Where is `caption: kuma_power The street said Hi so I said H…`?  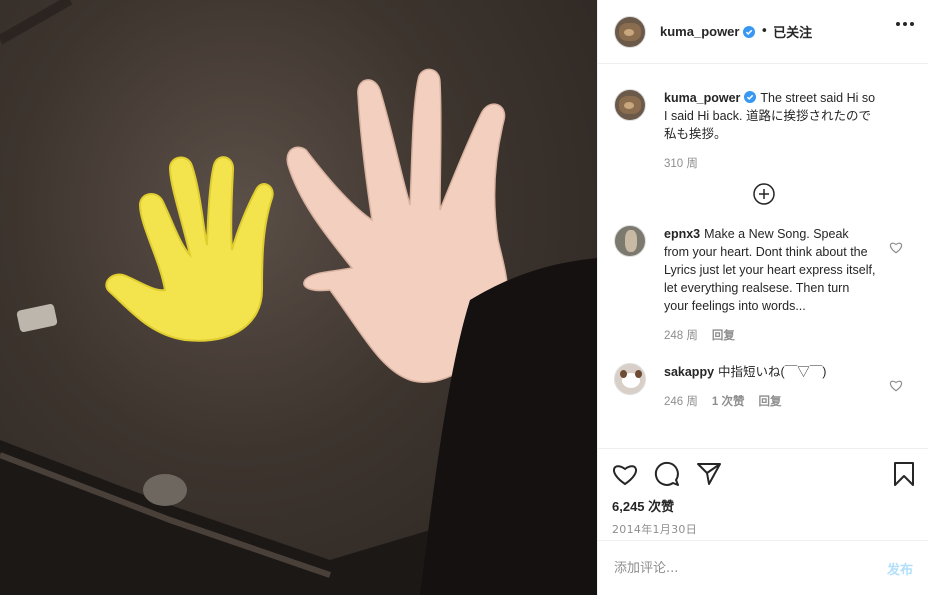
caption: kuma_power The street said Hi so I said H… is located at coordinates (763, 131).